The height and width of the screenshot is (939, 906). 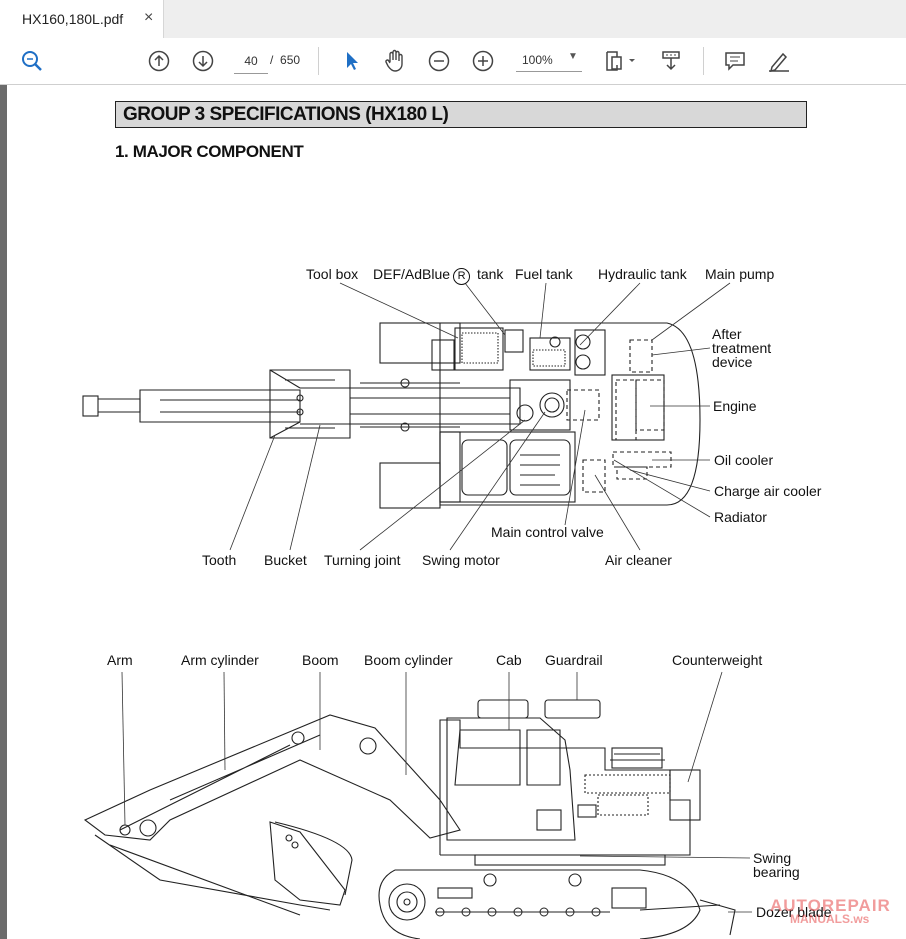 What do you see at coordinates (744, 460) in the screenshot?
I see `label-oil-cooler: Oil cooler` at bounding box center [744, 460].